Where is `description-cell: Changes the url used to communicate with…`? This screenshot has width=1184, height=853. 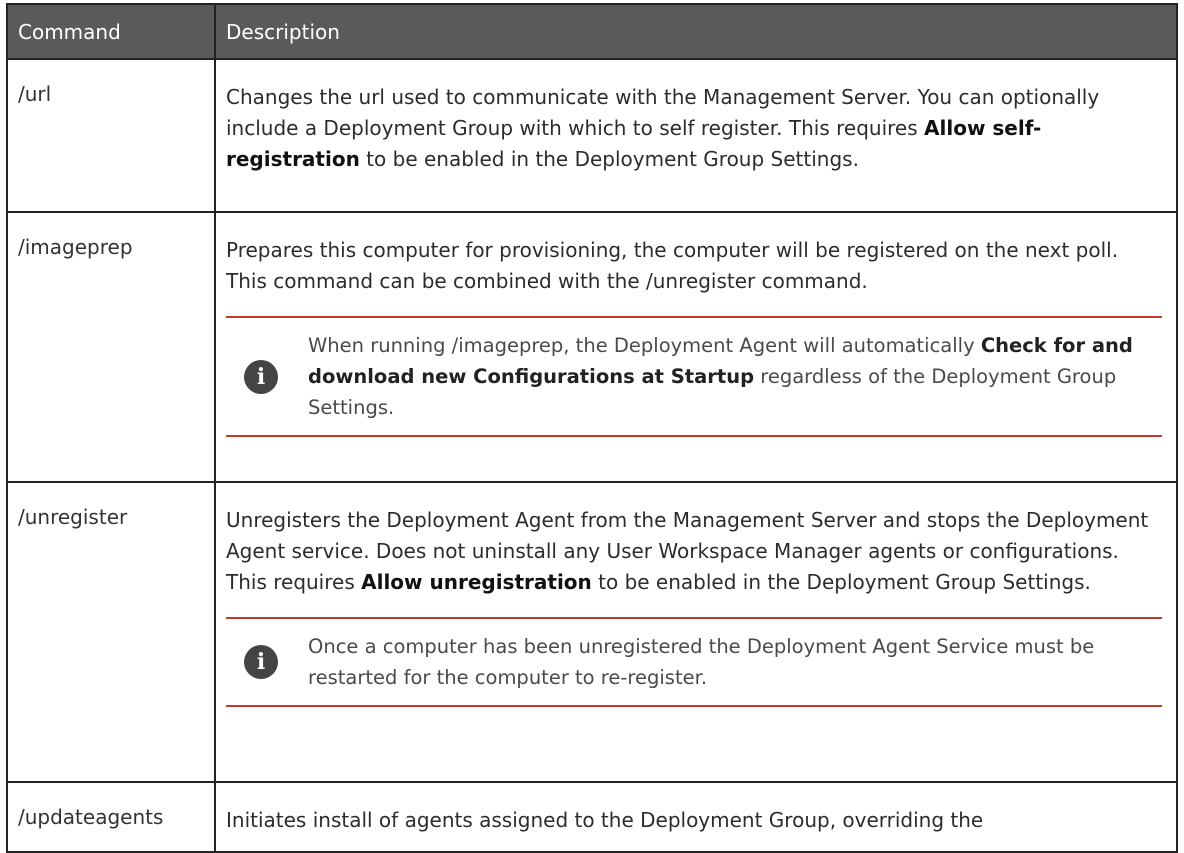
description-cell: Changes the url used to communicate with… is located at coordinates (696, 135).